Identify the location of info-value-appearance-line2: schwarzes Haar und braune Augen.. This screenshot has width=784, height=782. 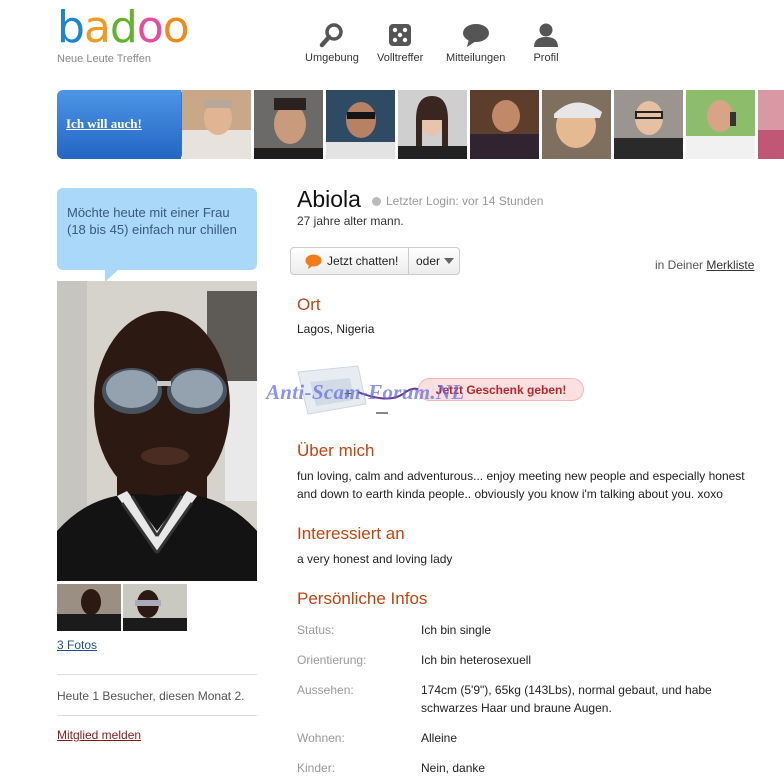
(516, 708).